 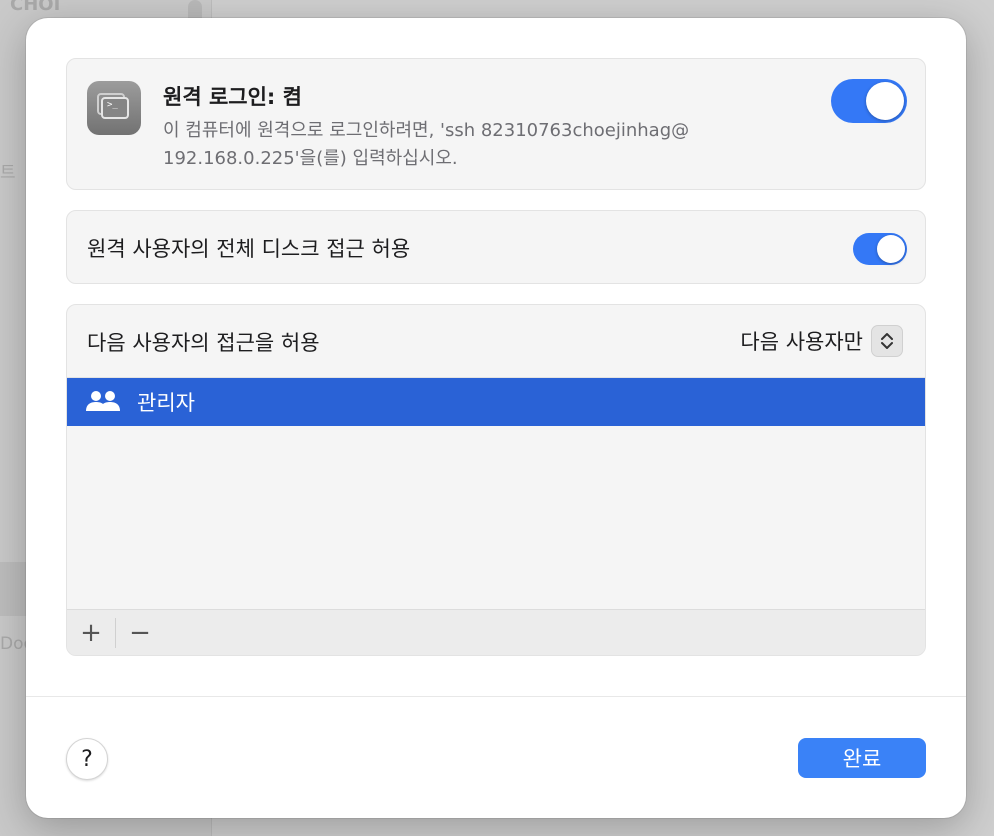 I want to click on user-access-label: 다음 사용자의 접근을 허용, so click(x=203, y=343).